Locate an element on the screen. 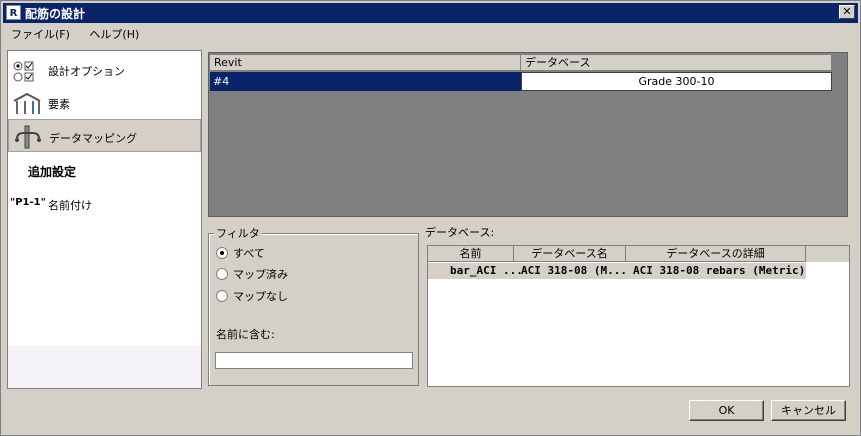 This screenshot has height=436, width=861. window-title: 配筋の設計 is located at coordinates (55, 14).